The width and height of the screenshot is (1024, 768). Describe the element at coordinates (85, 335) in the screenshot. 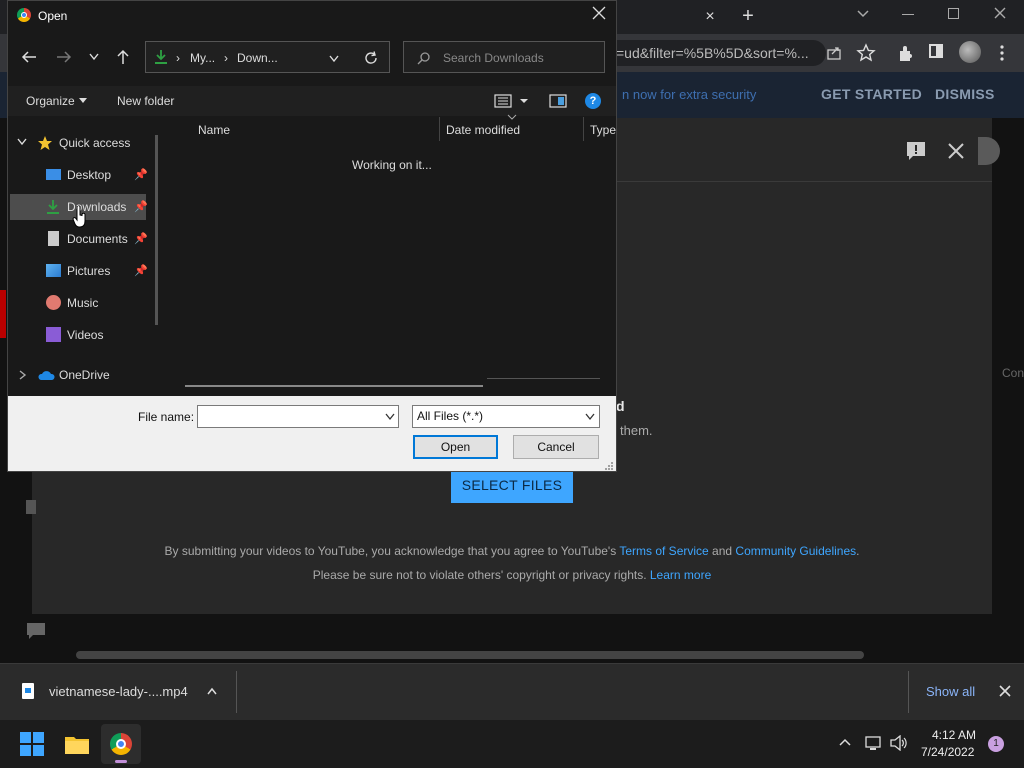

I see `nav-item-label: Videos` at that location.